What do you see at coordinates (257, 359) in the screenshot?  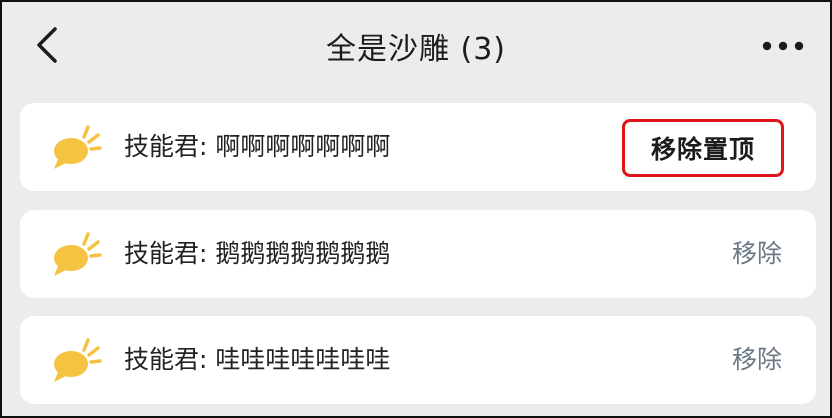 I see `message-preview: 技能君: 哇哇哇哇哇哇哇` at bounding box center [257, 359].